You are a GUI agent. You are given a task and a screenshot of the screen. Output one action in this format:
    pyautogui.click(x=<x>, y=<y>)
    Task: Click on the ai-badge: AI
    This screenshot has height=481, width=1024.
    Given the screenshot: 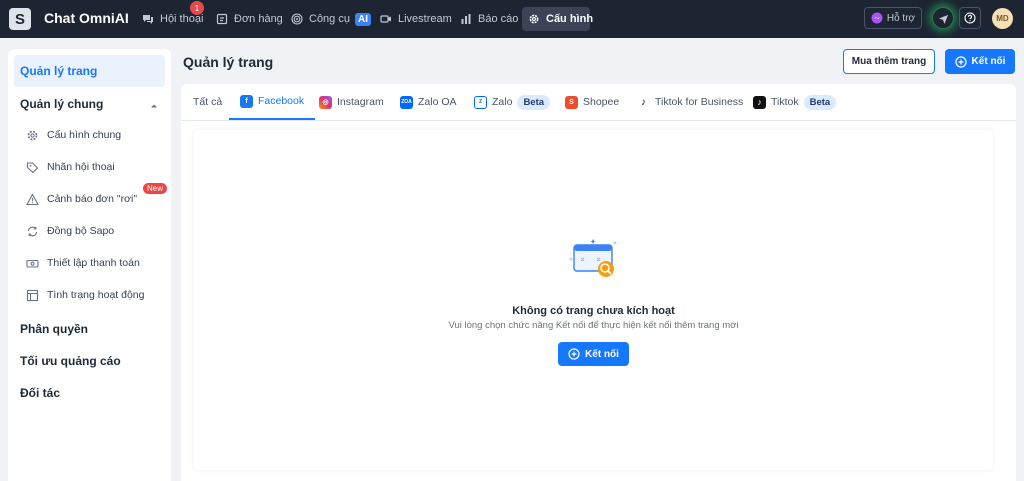 What is the action you would take?
    pyautogui.click(x=362, y=19)
    